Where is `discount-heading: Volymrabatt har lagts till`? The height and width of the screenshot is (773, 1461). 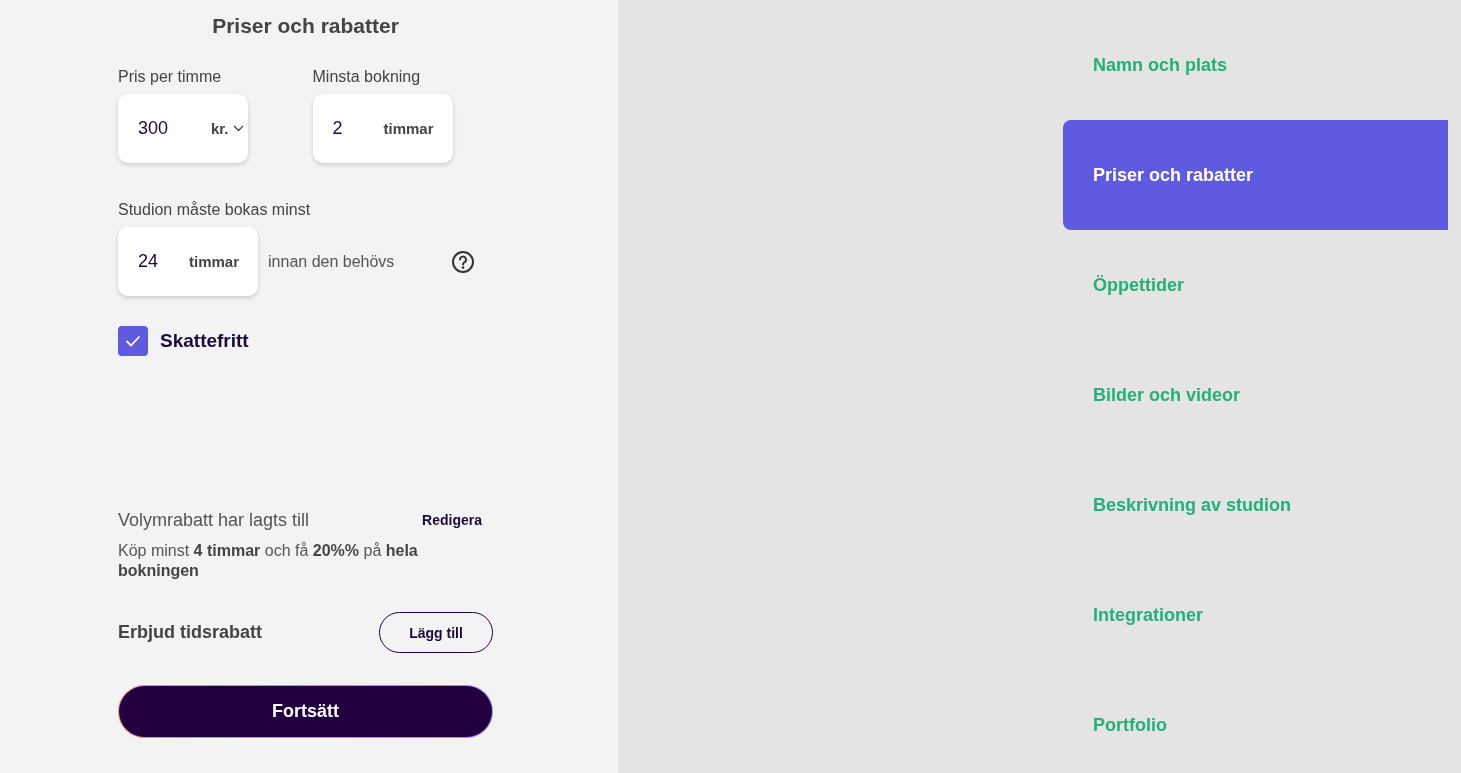 discount-heading: Volymrabatt har lagts till is located at coordinates (214, 520).